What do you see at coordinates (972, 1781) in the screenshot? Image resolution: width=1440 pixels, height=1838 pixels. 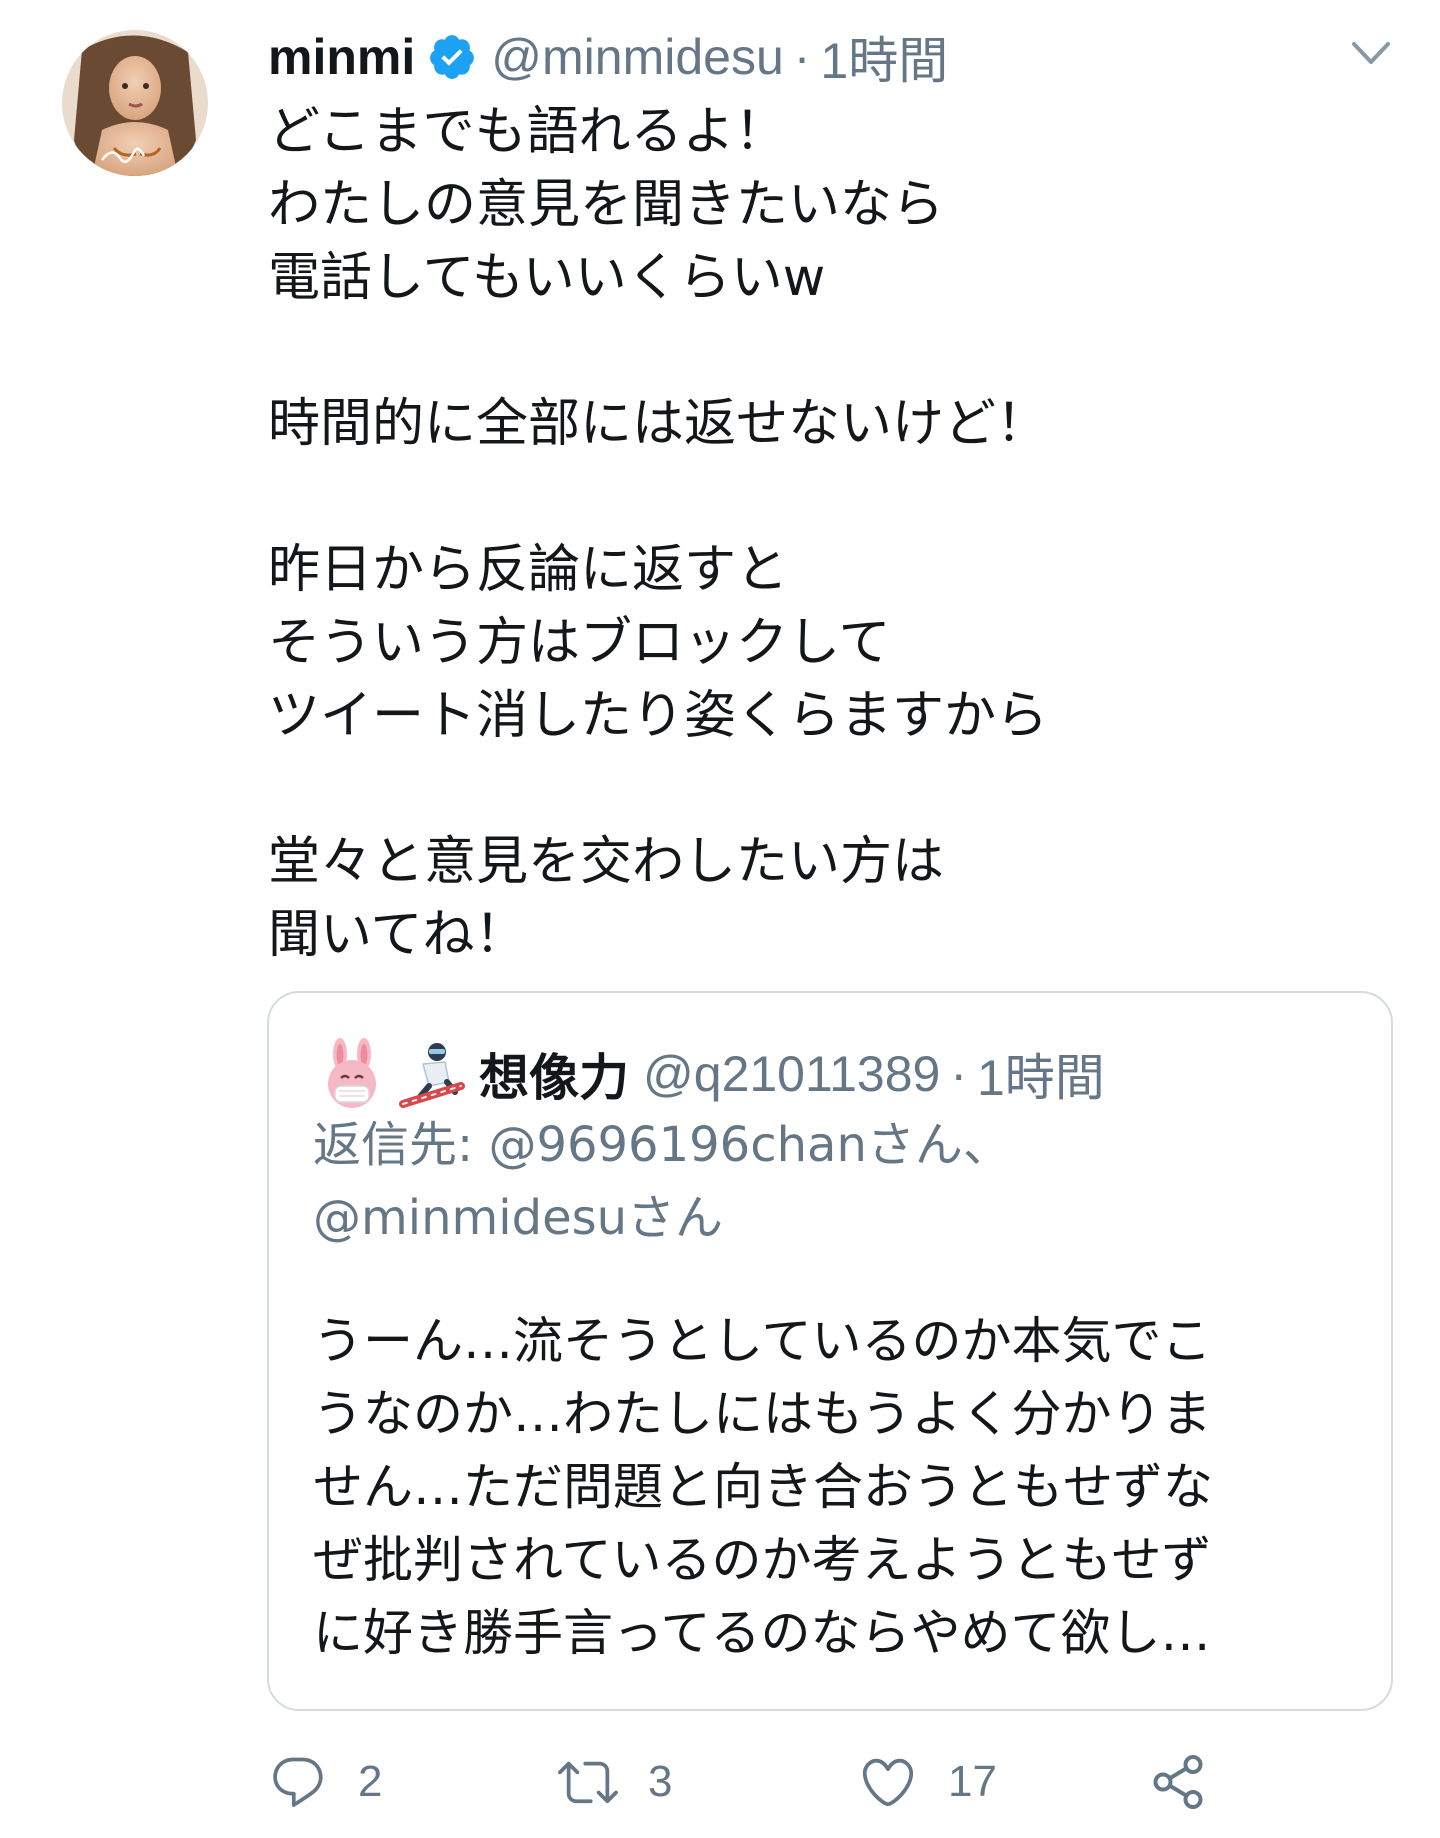 I see `like-count: 17` at bounding box center [972, 1781].